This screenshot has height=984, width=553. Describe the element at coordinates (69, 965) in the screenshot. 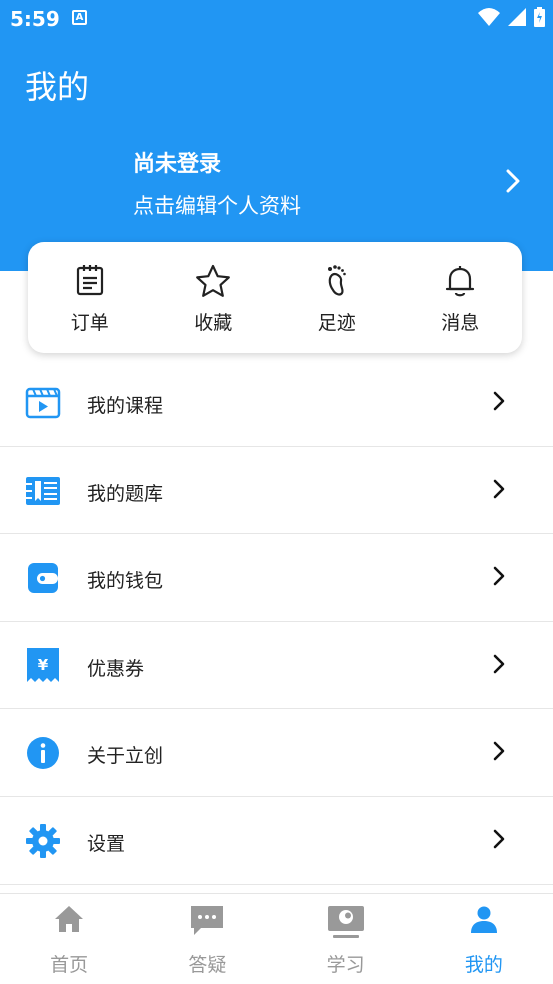

I see `tab-label: 首页` at that location.